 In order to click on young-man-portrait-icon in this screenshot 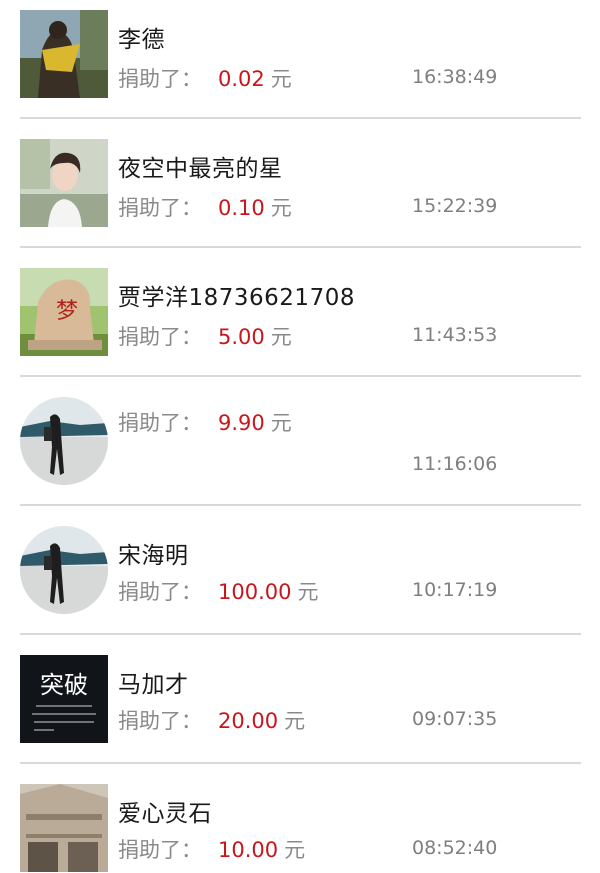, I will do `click(64, 183)`.